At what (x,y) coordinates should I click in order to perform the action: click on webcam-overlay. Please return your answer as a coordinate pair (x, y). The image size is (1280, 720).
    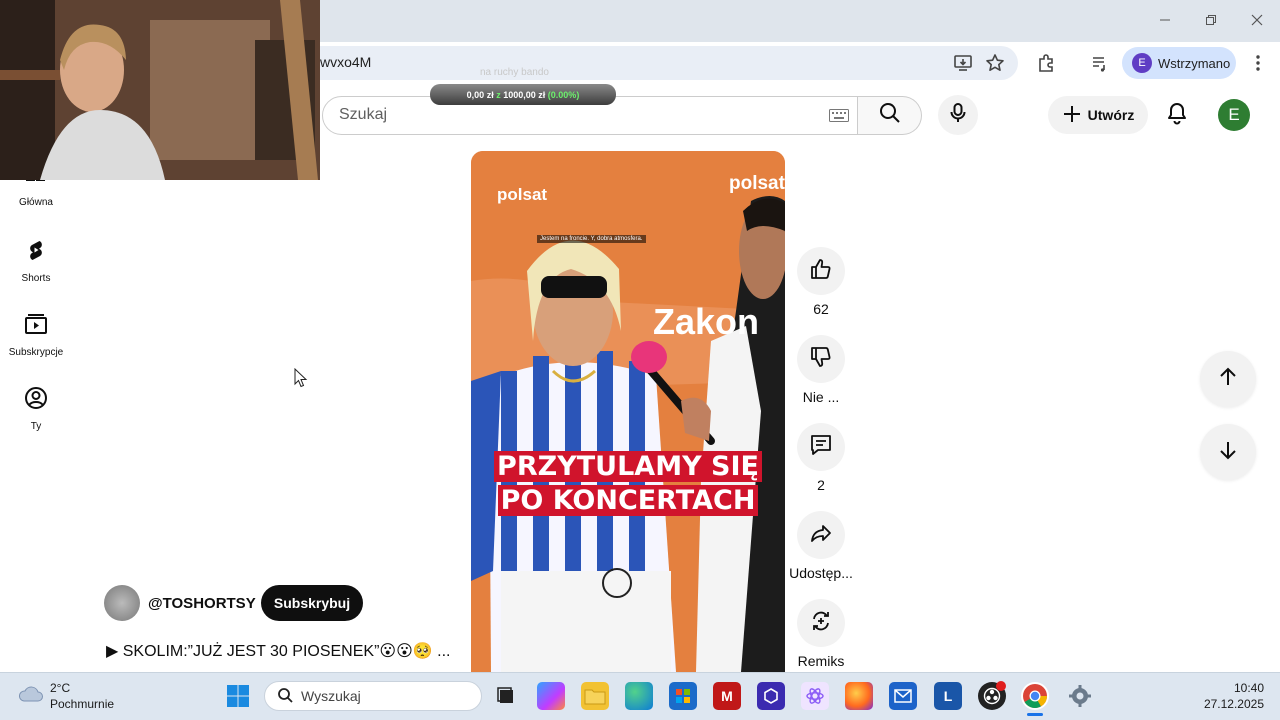
    Looking at the image, I should click on (160, 90).